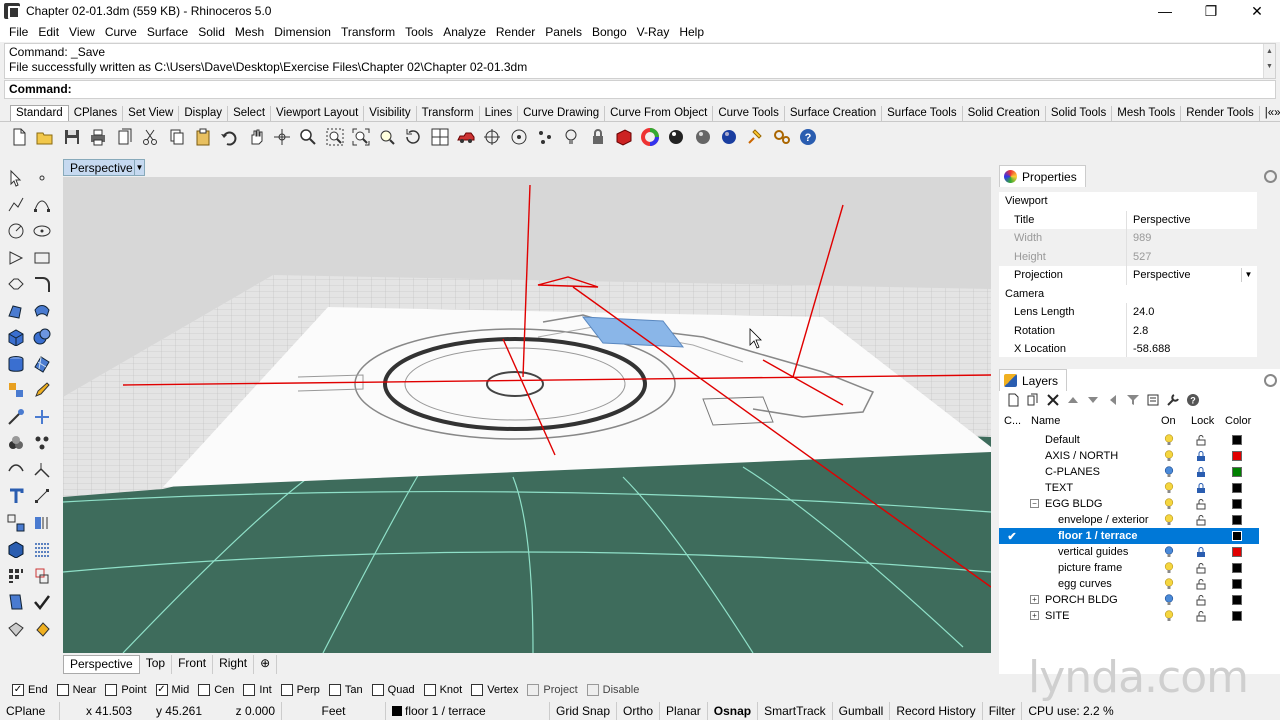 This screenshot has height=720, width=1280. What do you see at coordinates (300, 690) in the screenshot?
I see `osnap-perp-checkbox: Perp` at bounding box center [300, 690].